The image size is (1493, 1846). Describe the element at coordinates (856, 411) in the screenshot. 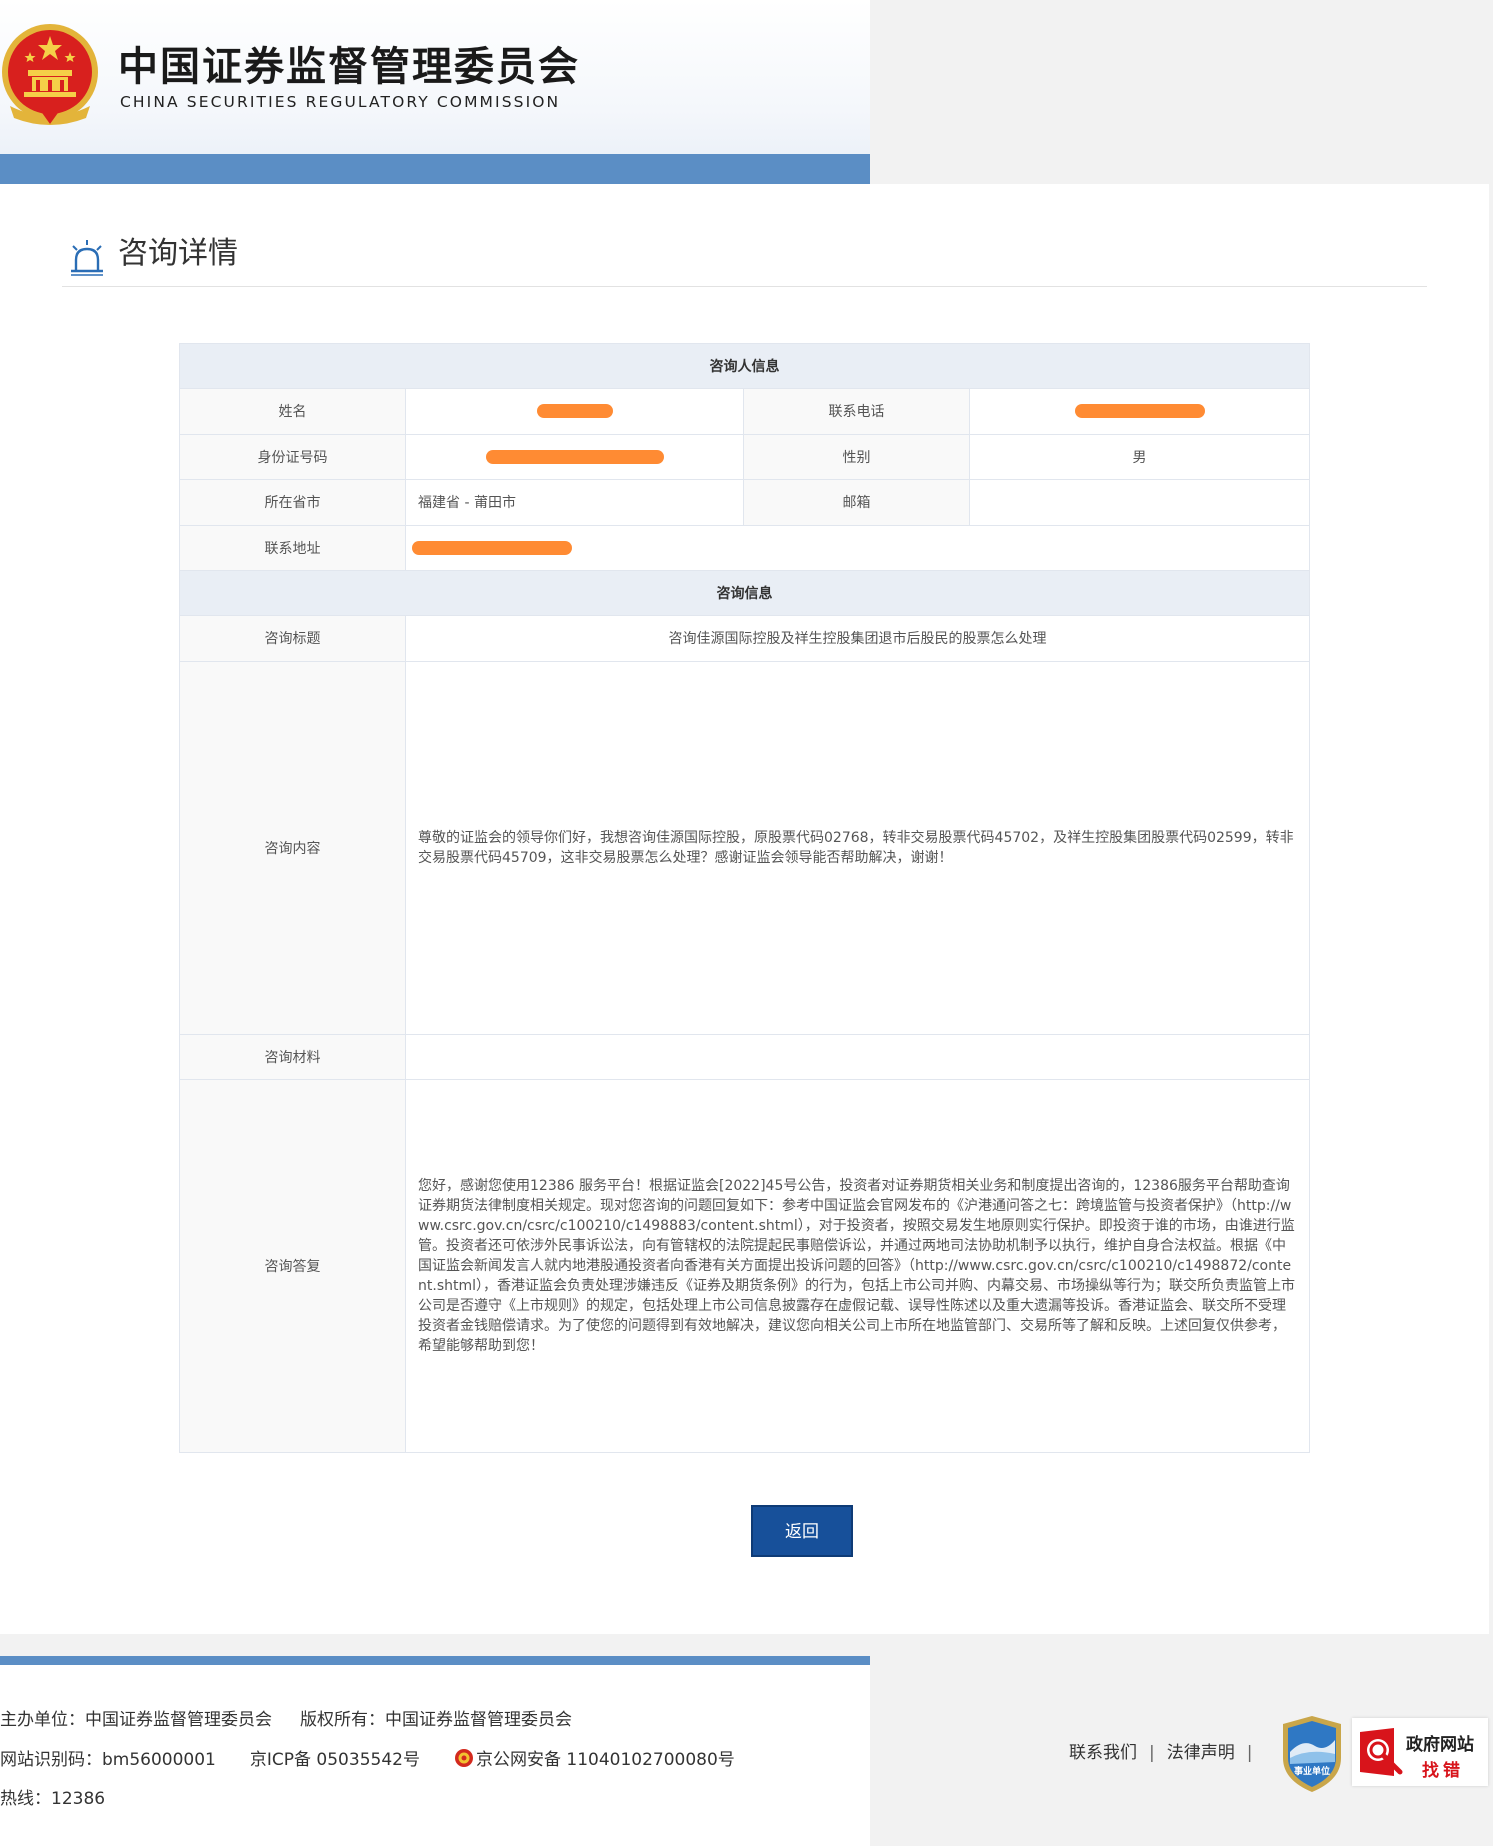

I see `phone-label: 联系电话` at that location.